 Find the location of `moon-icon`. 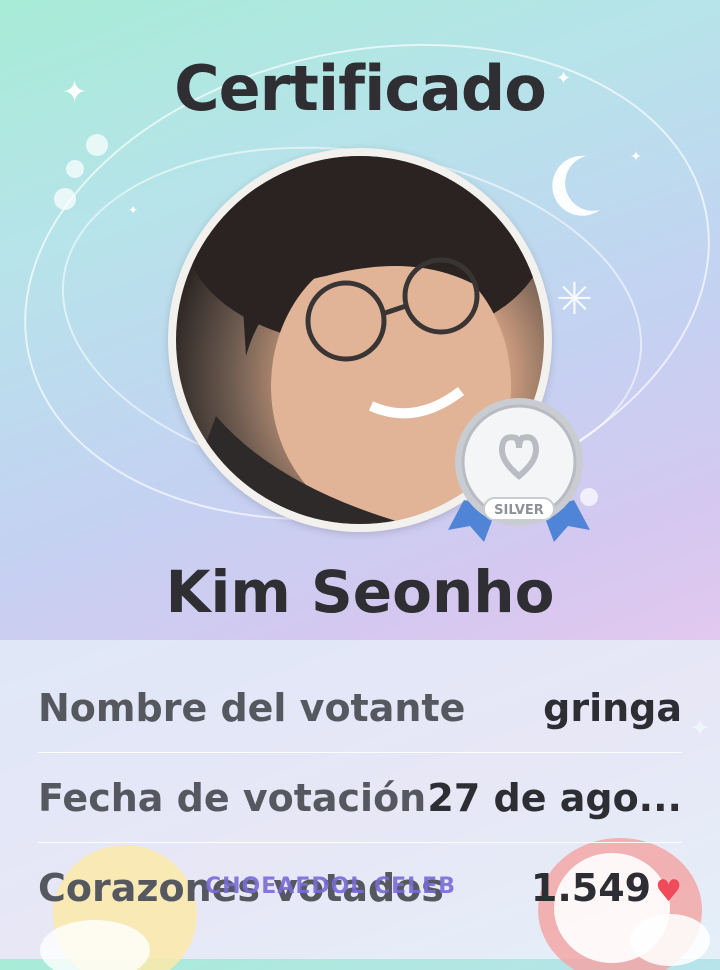

moon-icon is located at coordinates (576, 185).